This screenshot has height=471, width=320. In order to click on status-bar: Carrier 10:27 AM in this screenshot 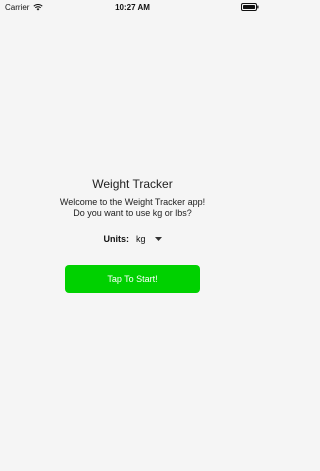, I will do `click(132, 7)`.